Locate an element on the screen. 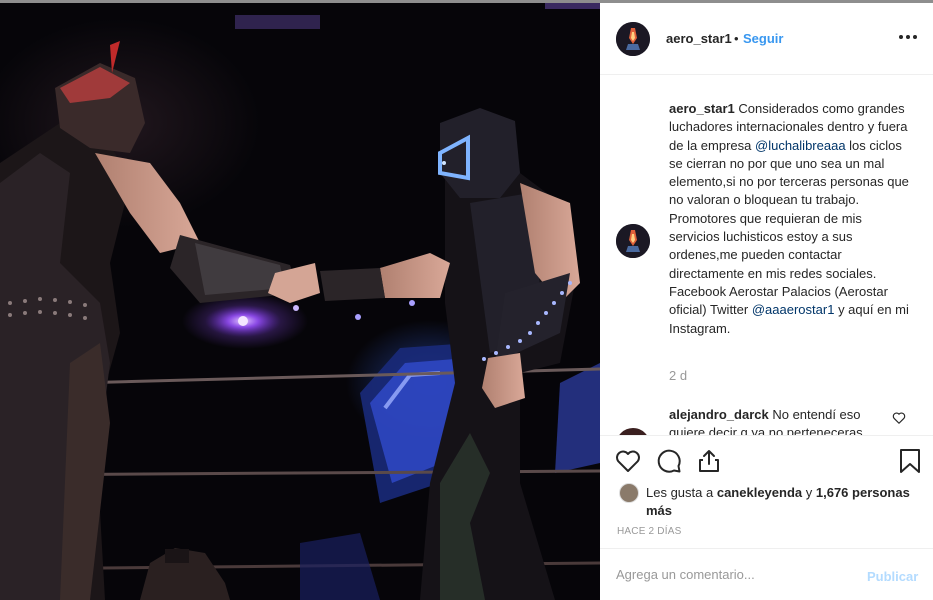 Image resolution: width=933 pixels, height=600 pixels. likes-conjunction: y is located at coordinates (809, 492).